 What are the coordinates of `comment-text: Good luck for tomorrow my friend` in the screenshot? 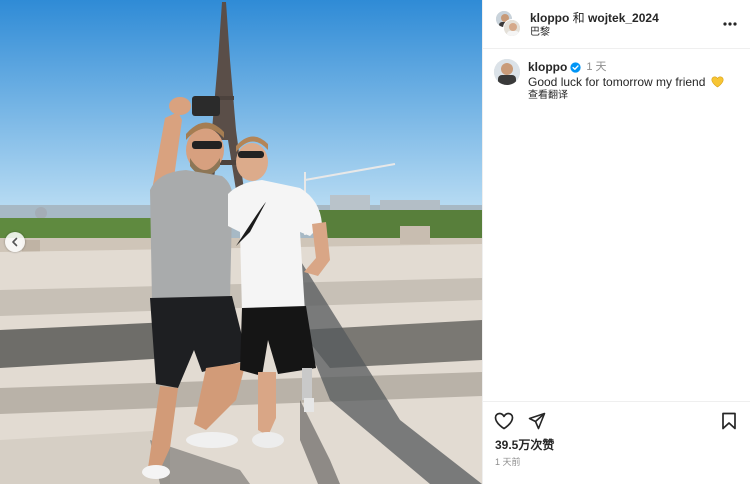 It's located at (626, 82).